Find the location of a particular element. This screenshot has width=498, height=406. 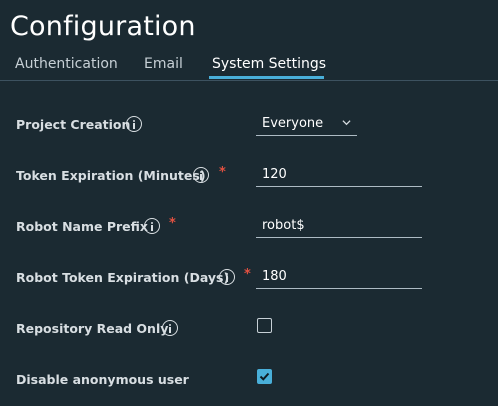

robot-name-prefix-row: Robot Name Prefix * robot$ is located at coordinates (251, 228).